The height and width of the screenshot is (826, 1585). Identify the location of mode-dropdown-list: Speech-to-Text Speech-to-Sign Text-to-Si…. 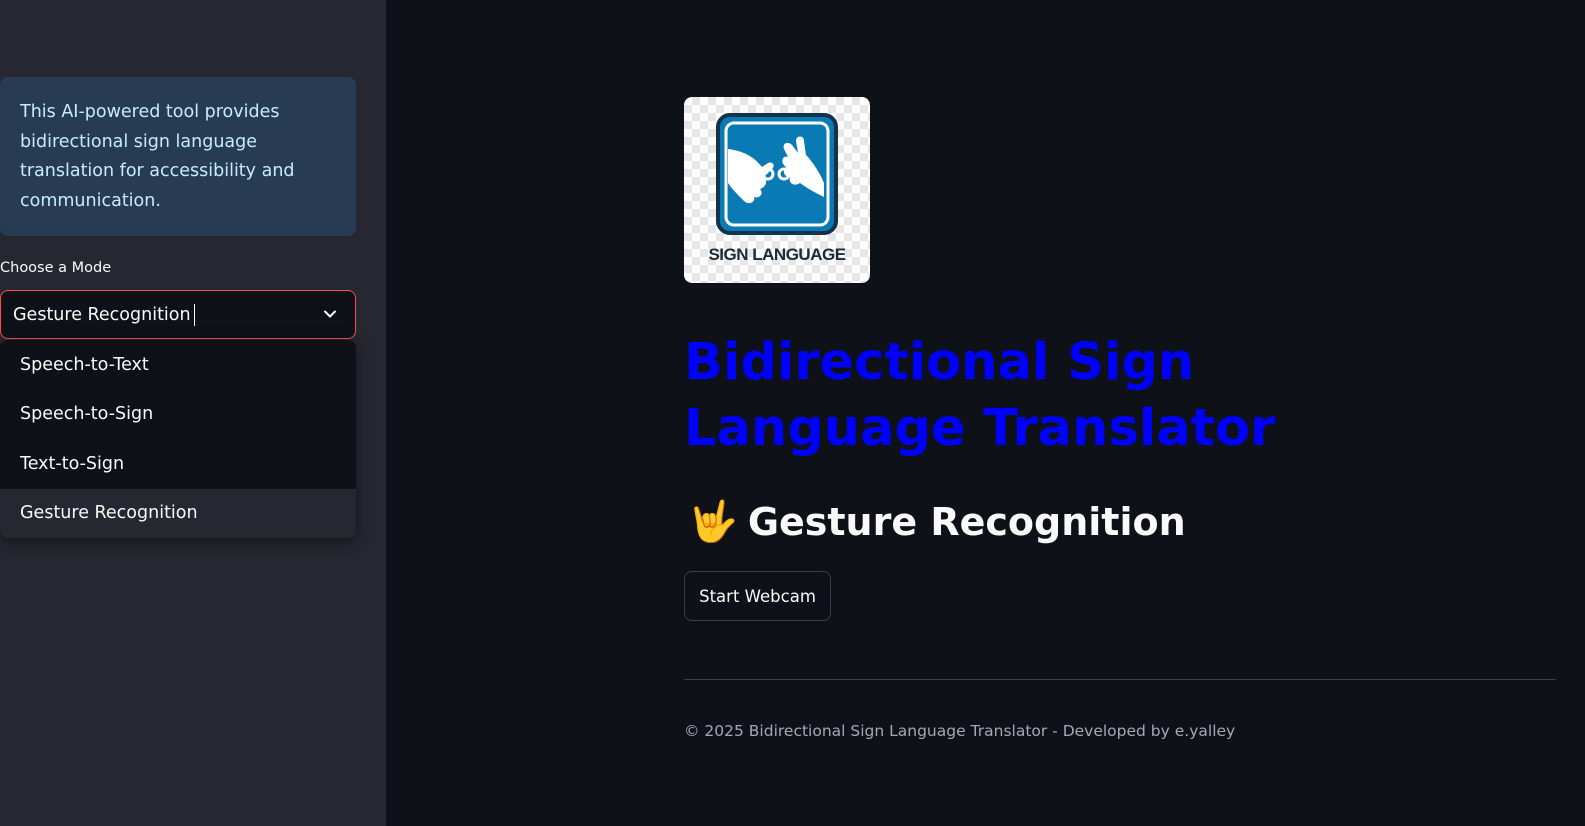
(178, 439).